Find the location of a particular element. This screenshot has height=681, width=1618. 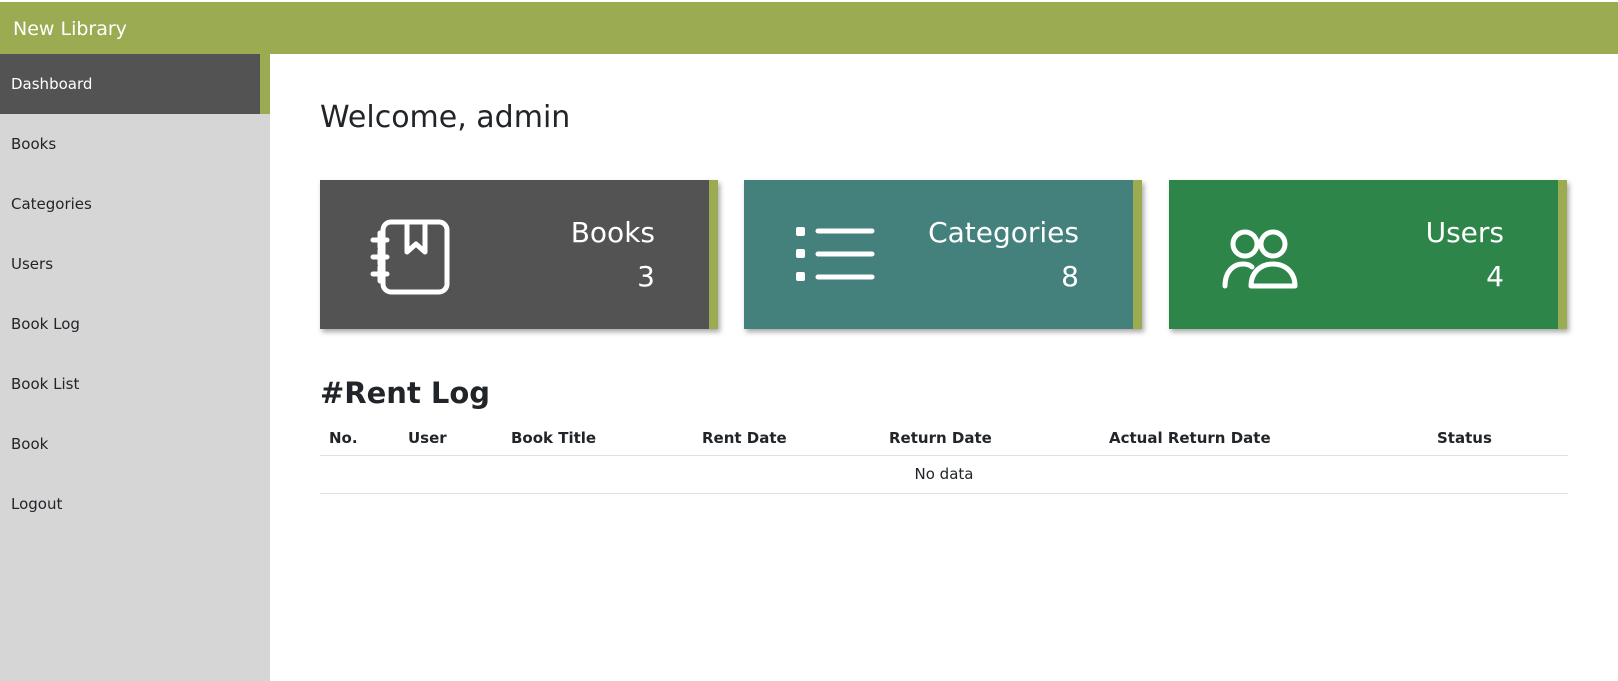

sidebar-item-logout: Logout is located at coordinates (135, 504).